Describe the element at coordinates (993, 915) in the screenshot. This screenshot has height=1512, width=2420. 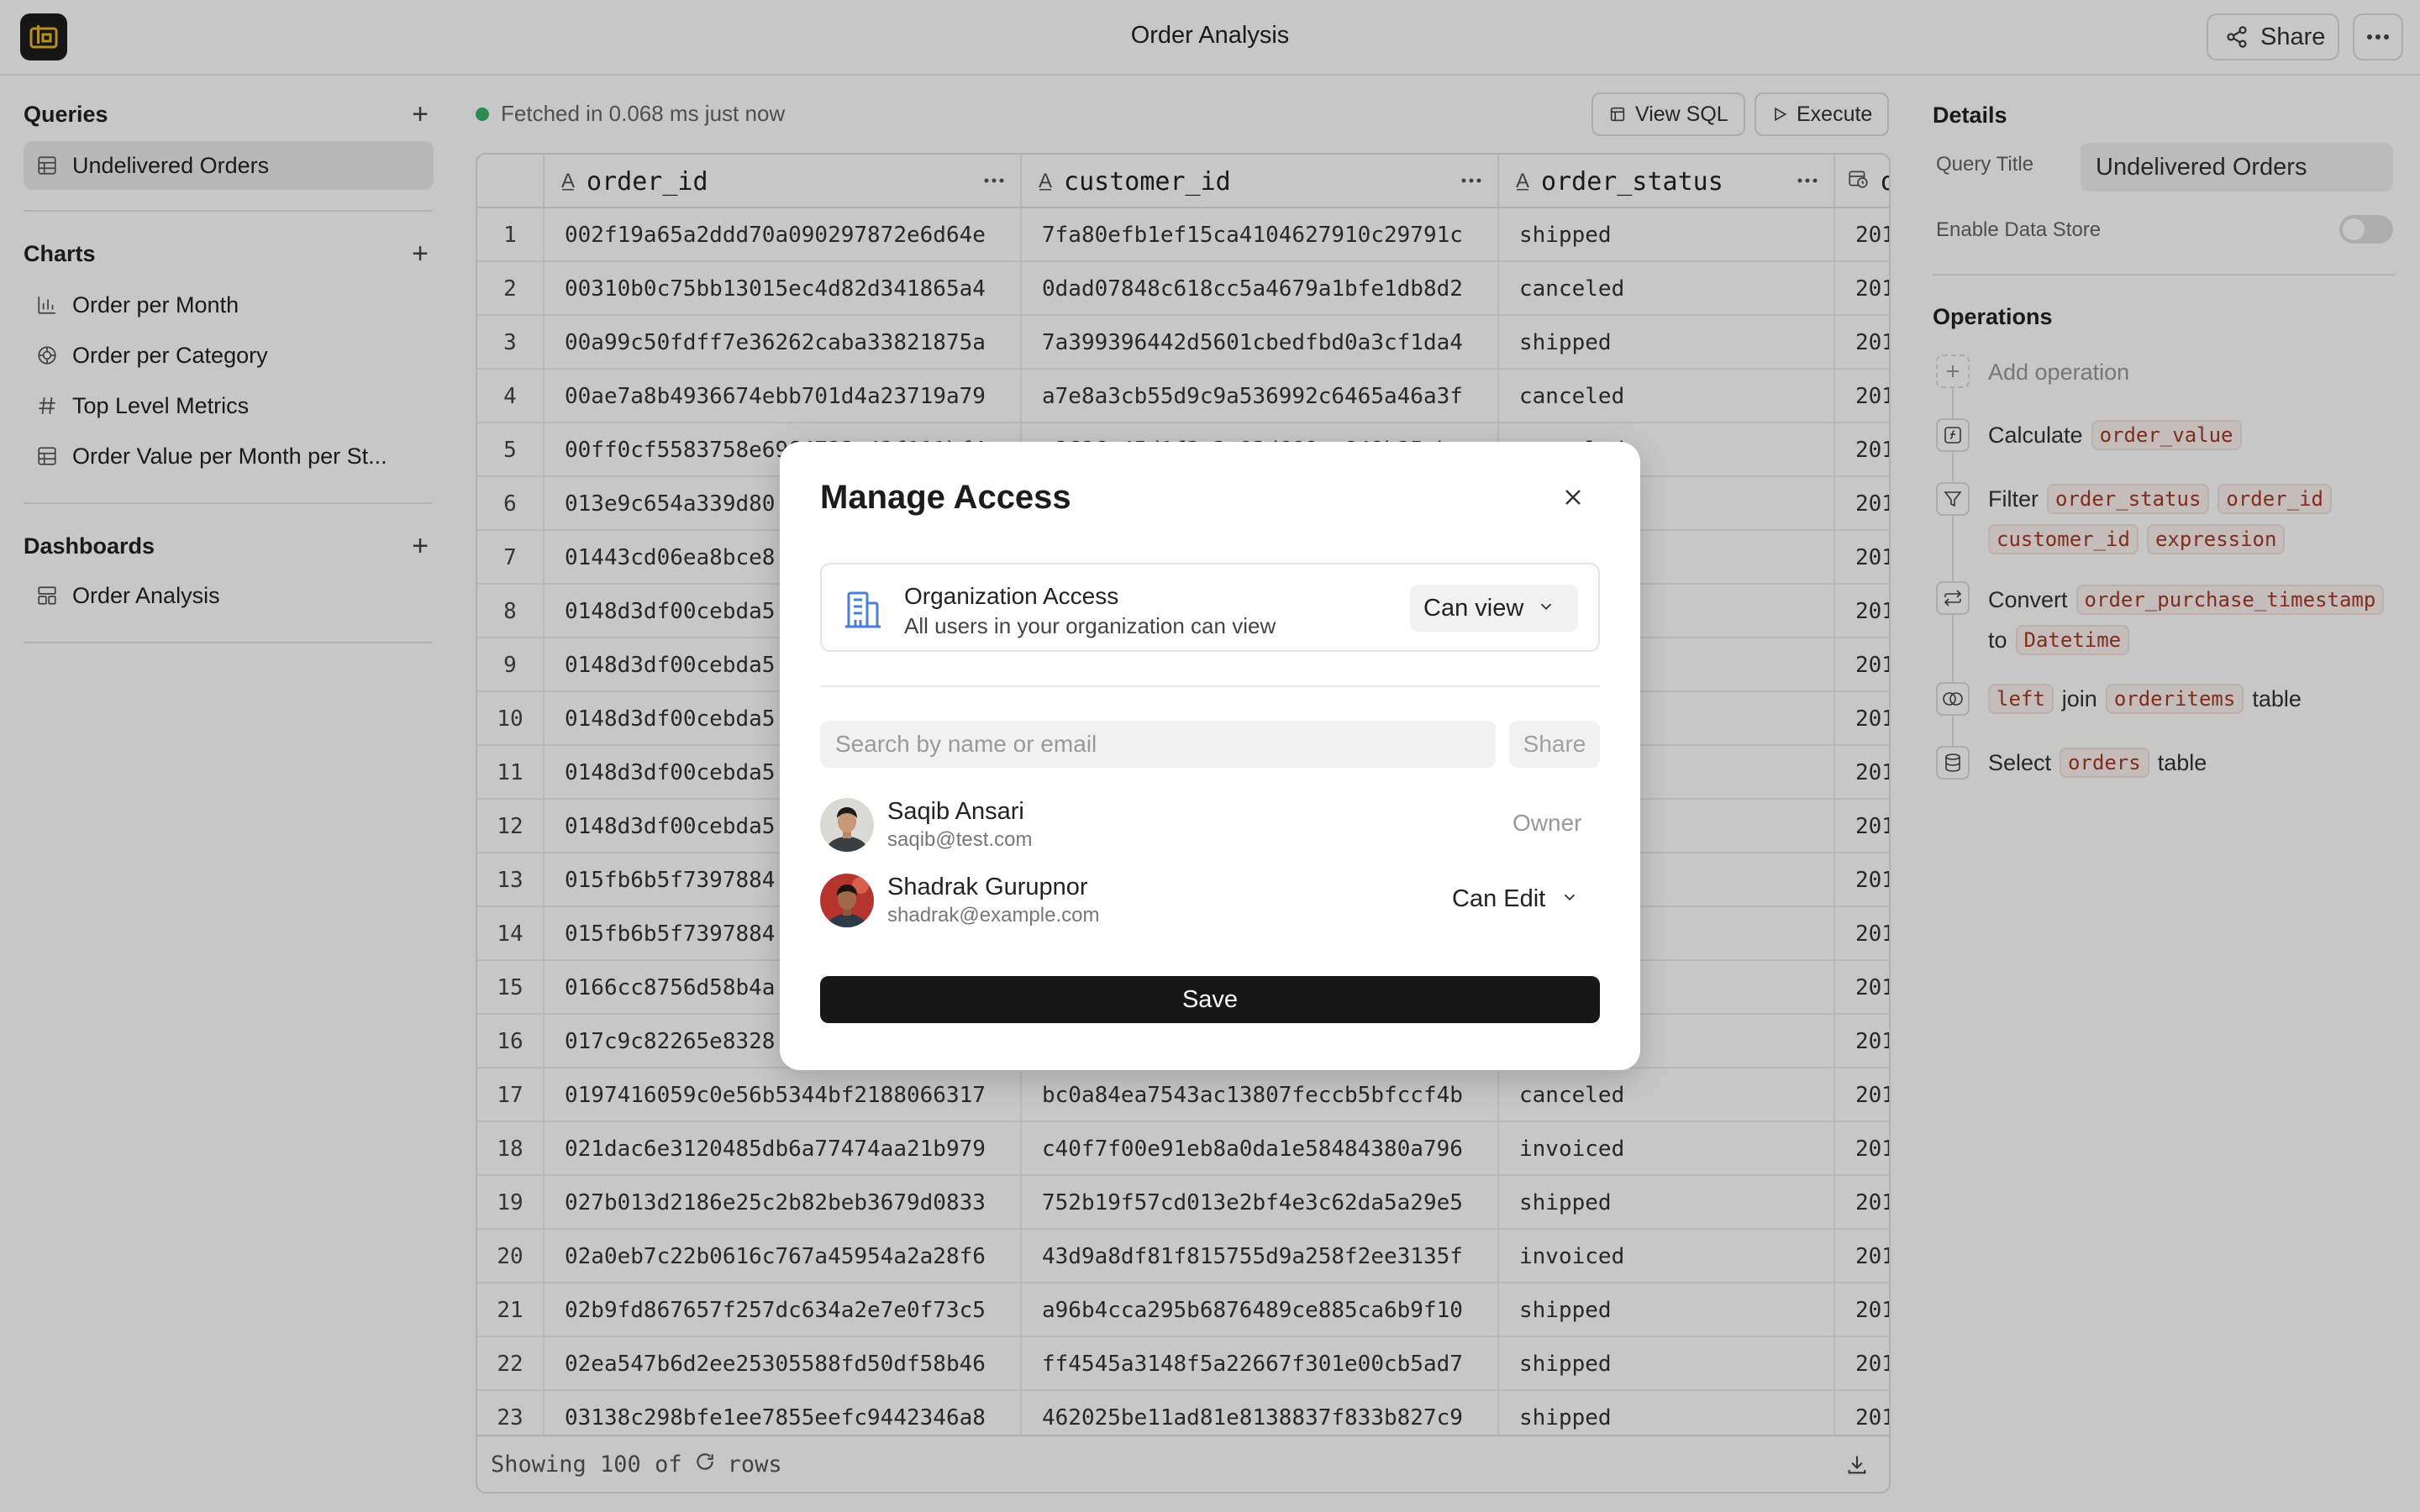
I see `user-email: shadrak@example.com` at that location.